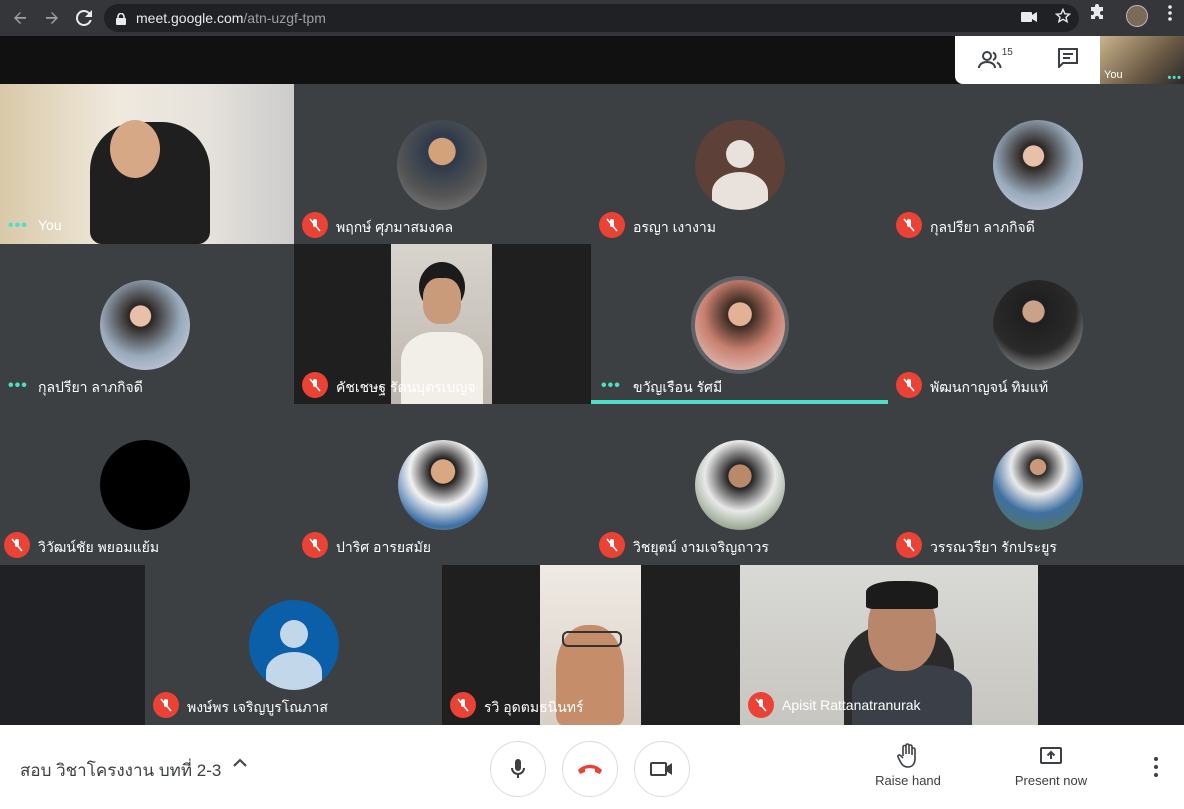 This screenshot has width=1184, height=809. I want to click on raise-hand-button: Raise hand, so click(908, 765).